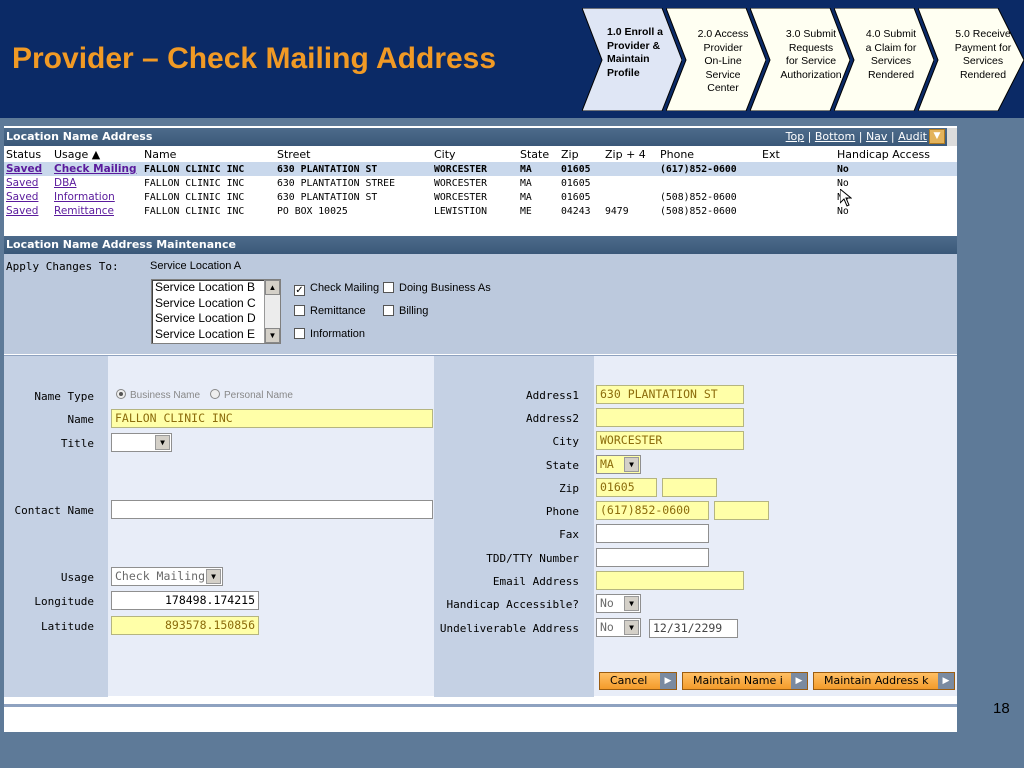  Describe the element at coordinates (638, 681) in the screenshot. I see `cancel-button: Cancel ▶` at that location.